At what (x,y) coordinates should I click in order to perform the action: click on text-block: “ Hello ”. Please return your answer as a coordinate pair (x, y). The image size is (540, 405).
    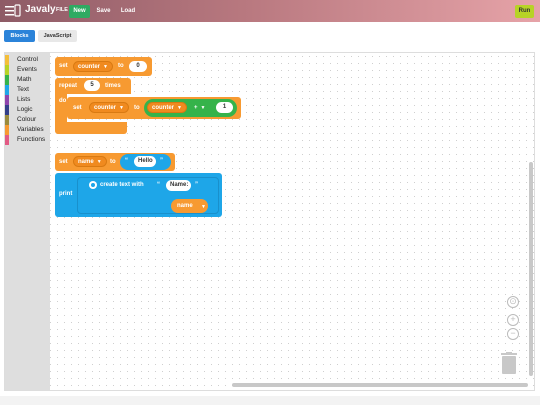
    Looking at the image, I should click on (145, 162).